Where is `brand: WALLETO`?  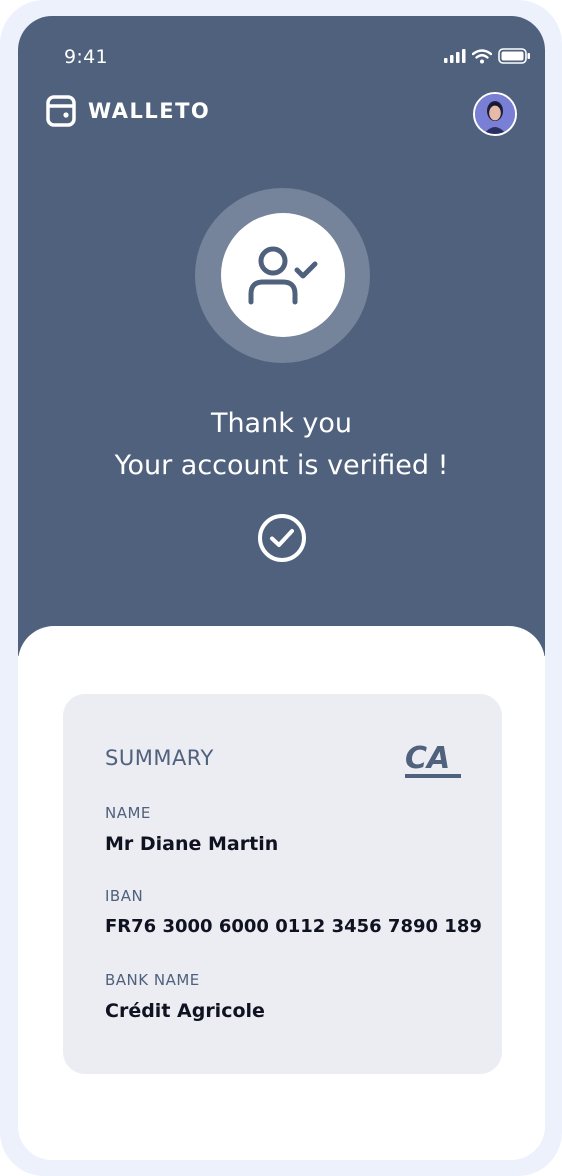
brand: WALLETO is located at coordinates (128, 111).